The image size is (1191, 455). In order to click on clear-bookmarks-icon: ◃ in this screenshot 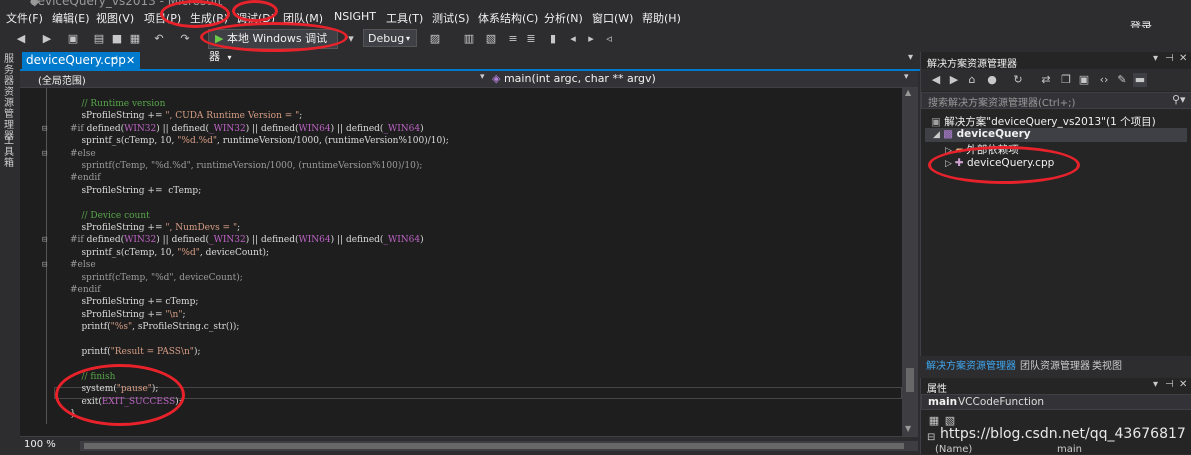, I will do `click(609, 39)`.